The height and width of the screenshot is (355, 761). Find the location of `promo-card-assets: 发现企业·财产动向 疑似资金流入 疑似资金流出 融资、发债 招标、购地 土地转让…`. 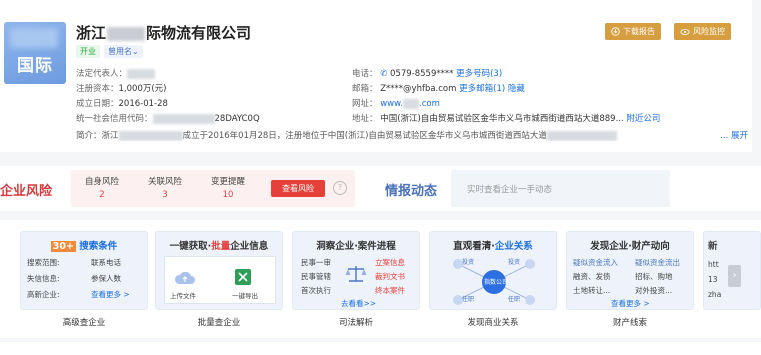

promo-card-assets: 发现企业·财产动向 疑似资金流入 疑似资金流出 融资、发债 招标、购地 土地转让… is located at coordinates (630, 270).